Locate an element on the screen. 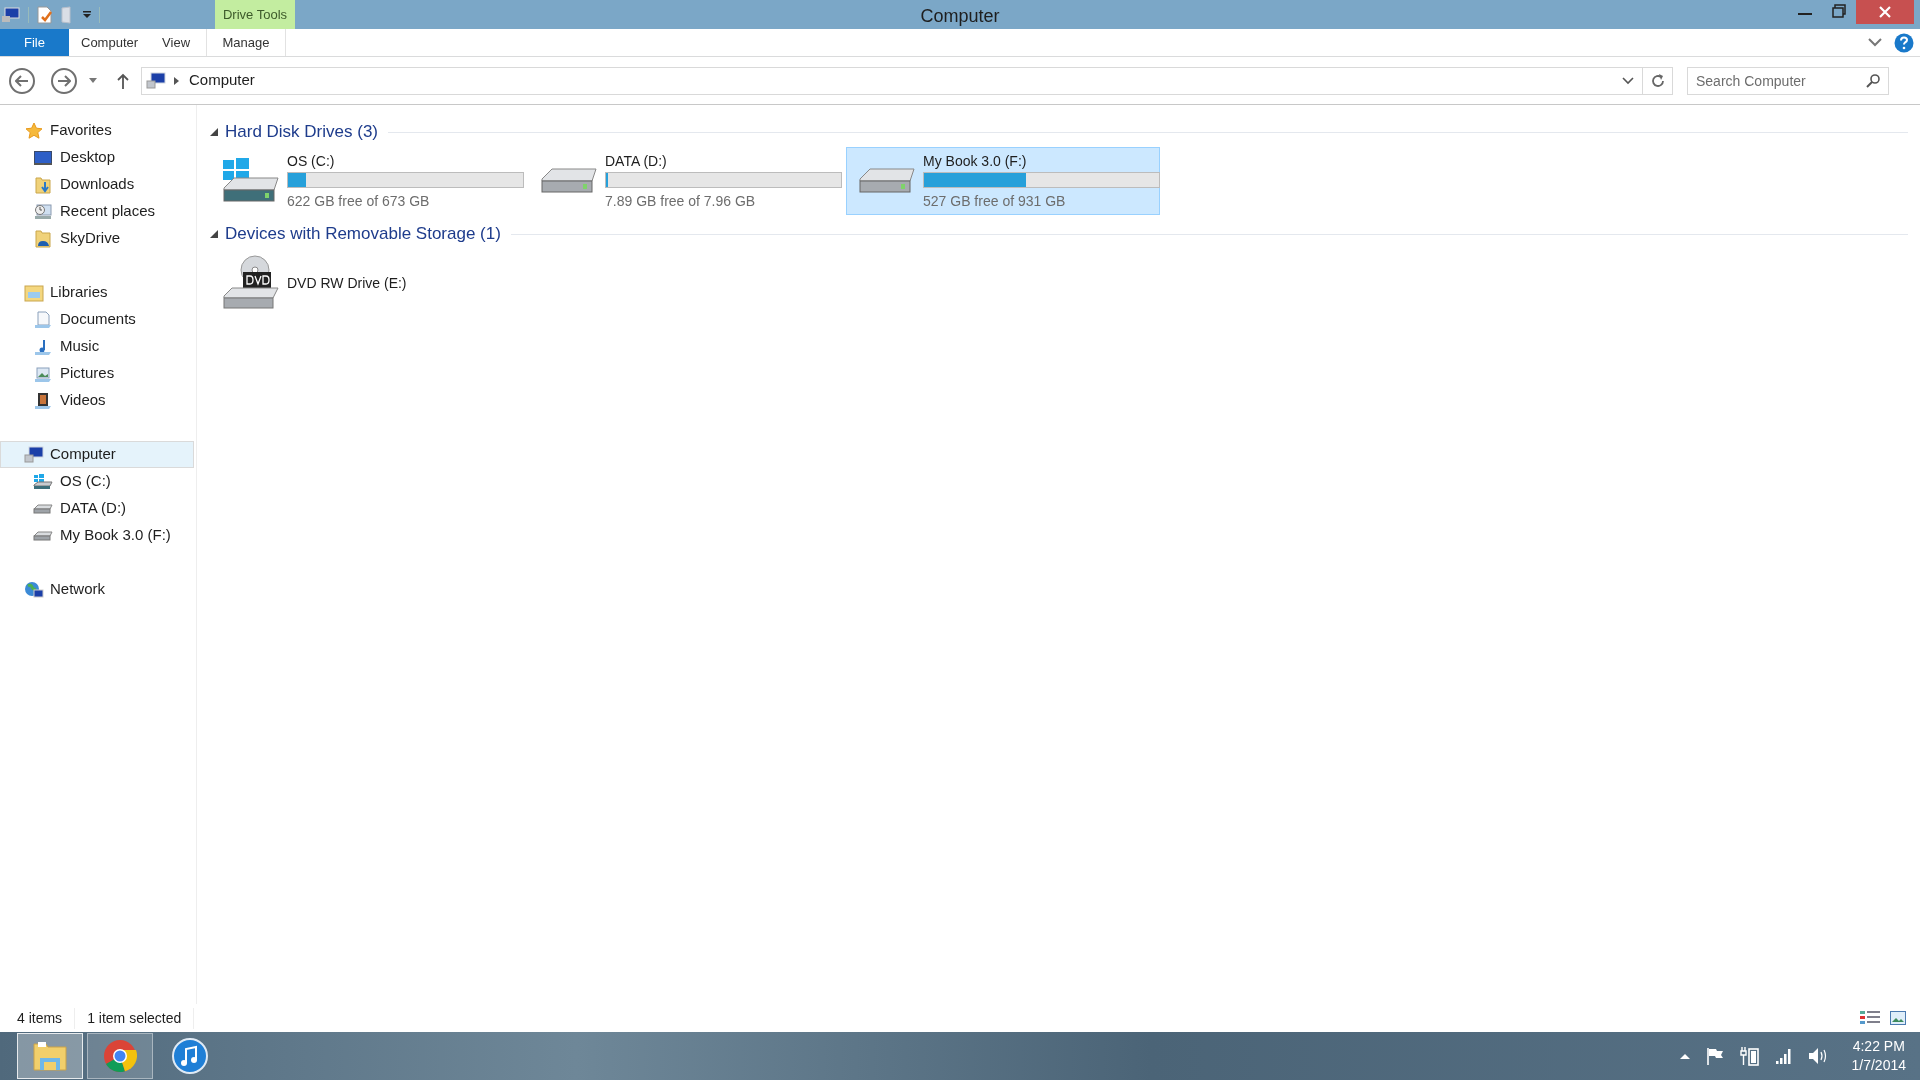  free-space: 622 GB free of 673 GB is located at coordinates (359, 201).